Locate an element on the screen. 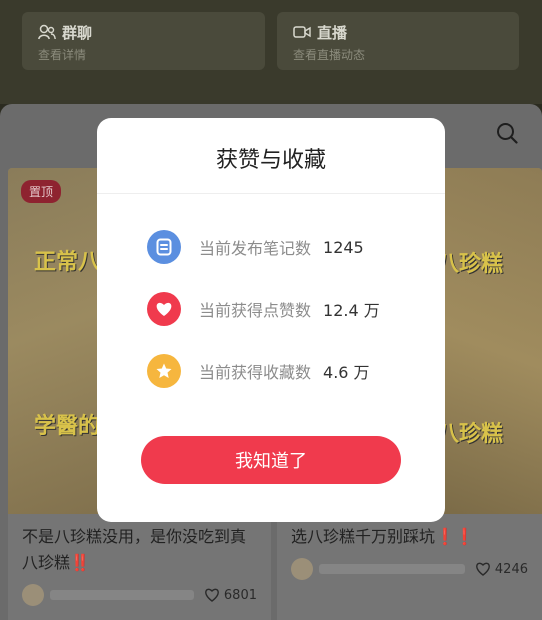 The image size is (542, 620). note-icon is located at coordinates (164, 247).